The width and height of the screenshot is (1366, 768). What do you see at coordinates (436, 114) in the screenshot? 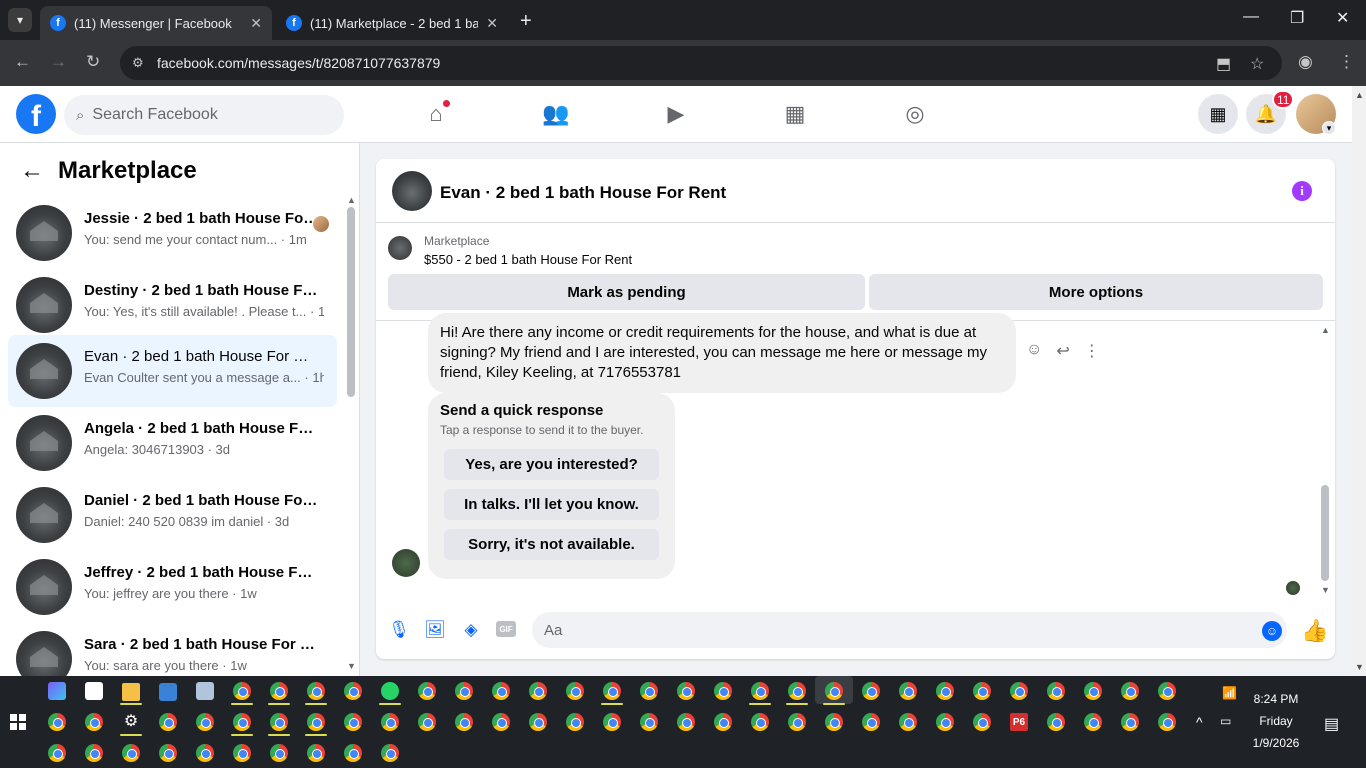
I see `home-icon: ⌂` at bounding box center [436, 114].